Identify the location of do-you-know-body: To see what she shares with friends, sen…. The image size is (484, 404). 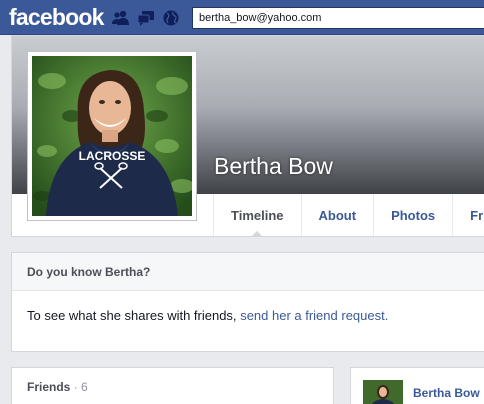
(248, 315).